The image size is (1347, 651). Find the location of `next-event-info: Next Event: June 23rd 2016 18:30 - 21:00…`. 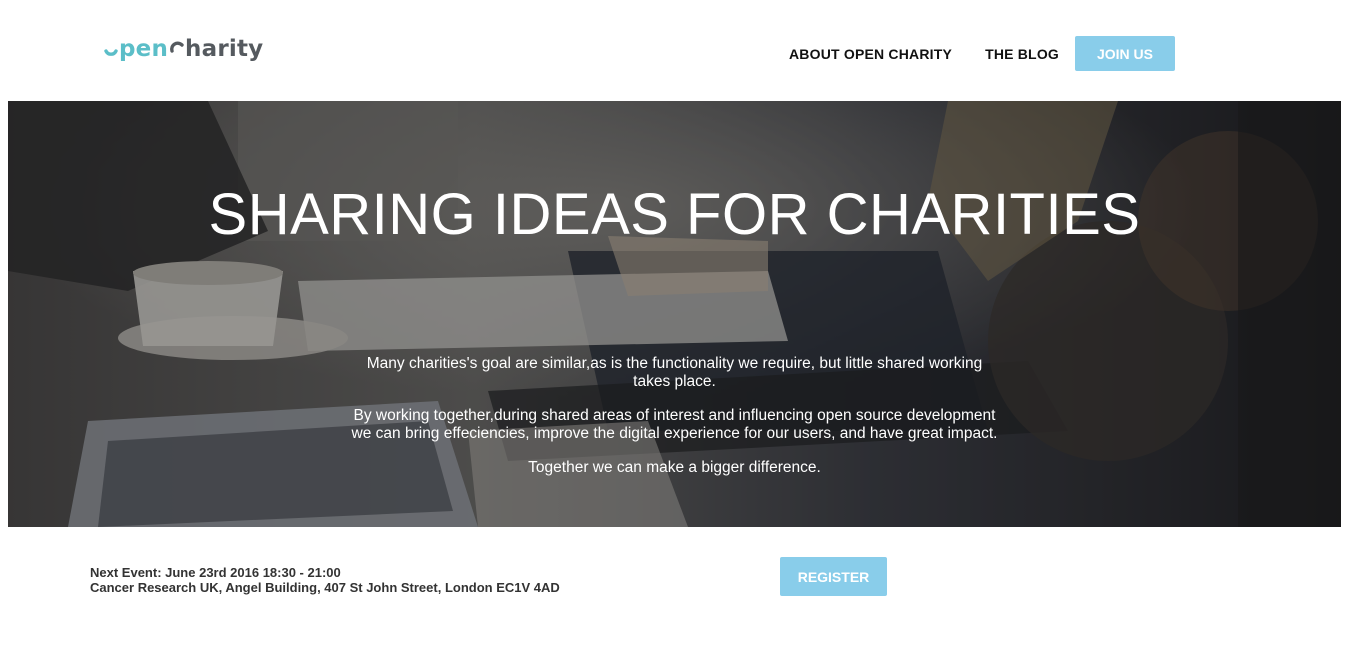

next-event-info: Next Event: June 23rd 2016 18:30 - 21:00… is located at coordinates (325, 580).